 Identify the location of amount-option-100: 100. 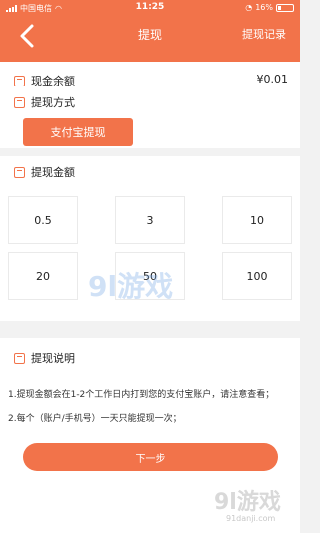
(257, 276).